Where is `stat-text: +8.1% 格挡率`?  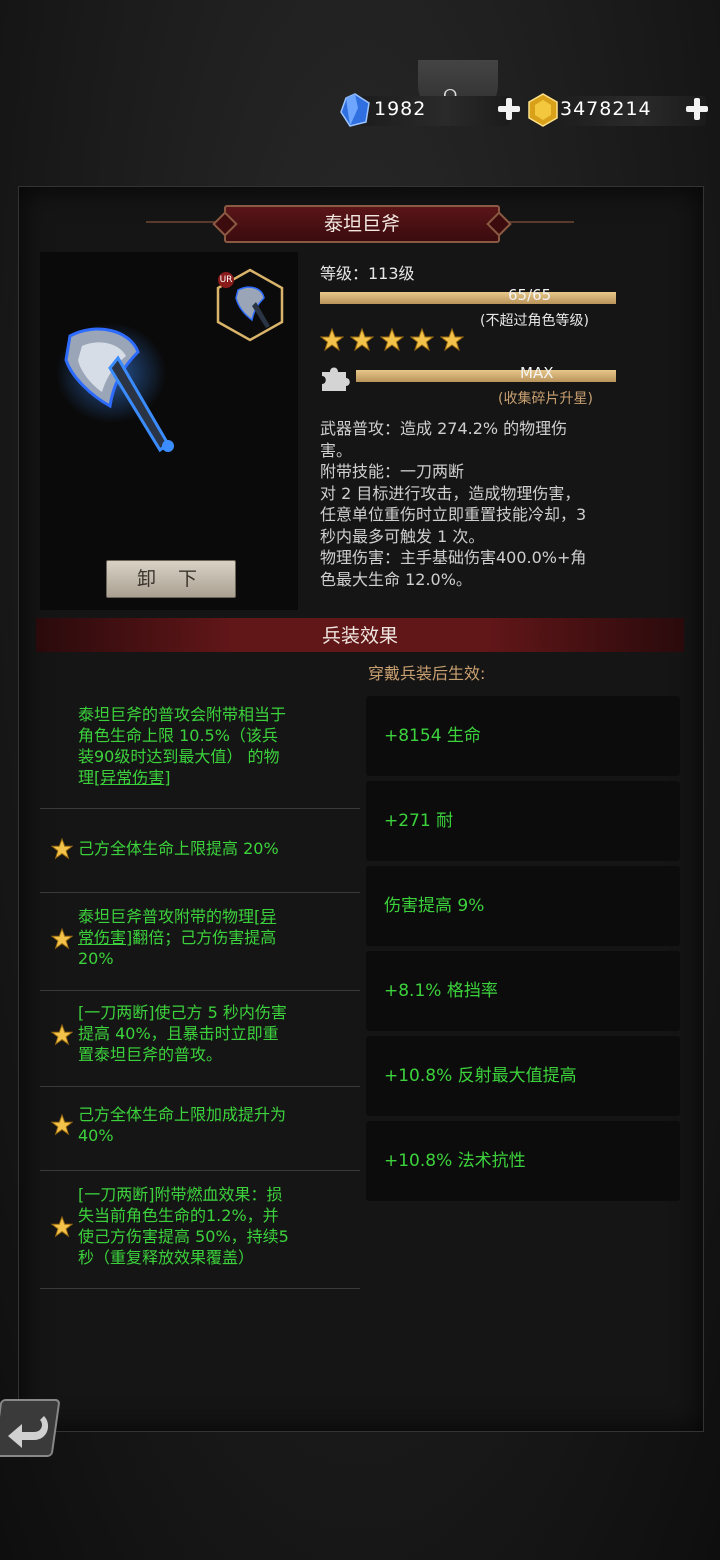
stat-text: +8.1% 格挡率 is located at coordinates (441, 991).